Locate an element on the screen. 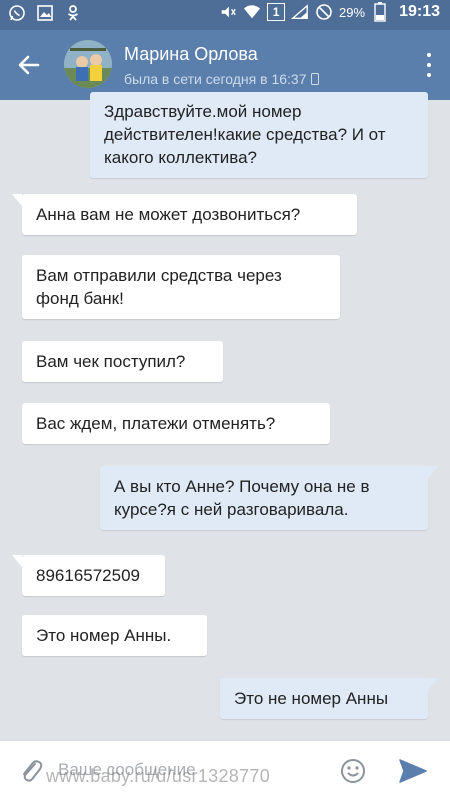  emoji-icon is located at coordinates (353, 771).